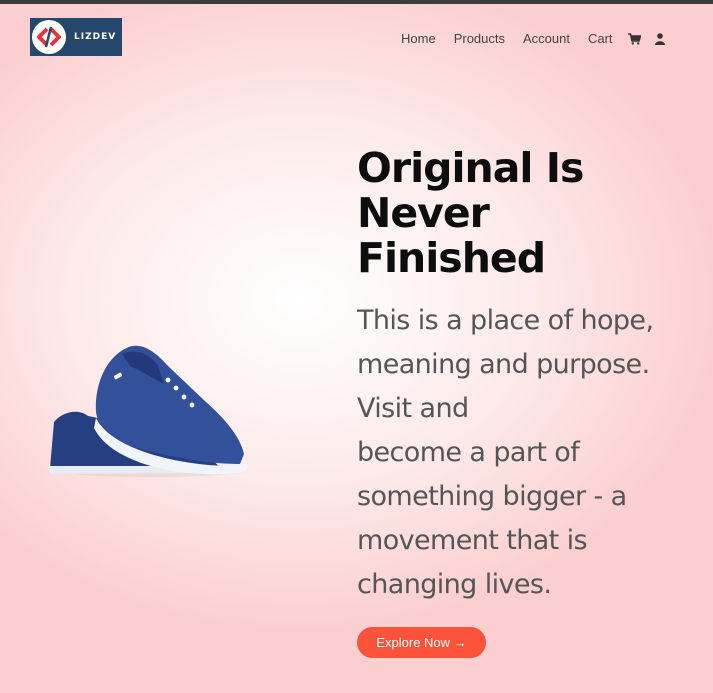 This screenshot has width=713, height=693. What do you see at coordinates (659, 38) in the screenshot?
I see `user-icon` at bounding box center [659, 38].